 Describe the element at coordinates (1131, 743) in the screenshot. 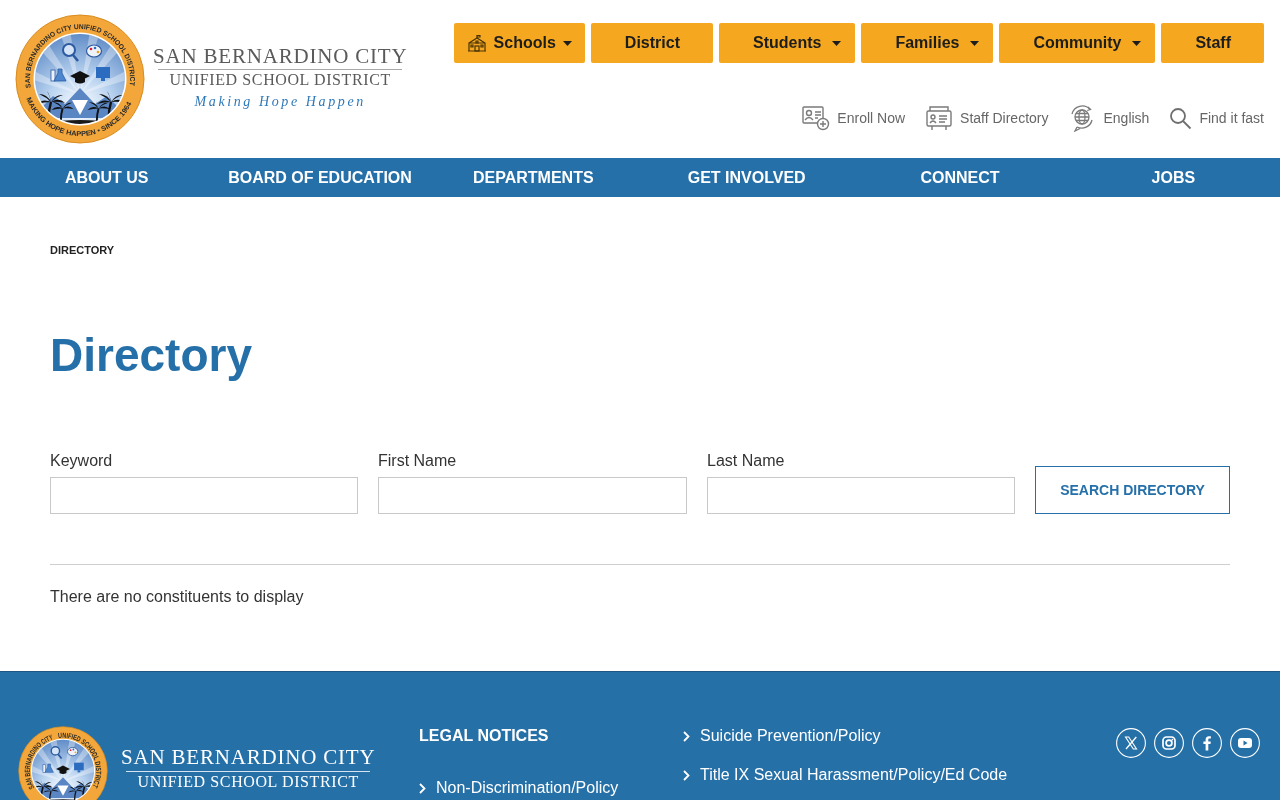

I see `x-logo-icon` at that location.